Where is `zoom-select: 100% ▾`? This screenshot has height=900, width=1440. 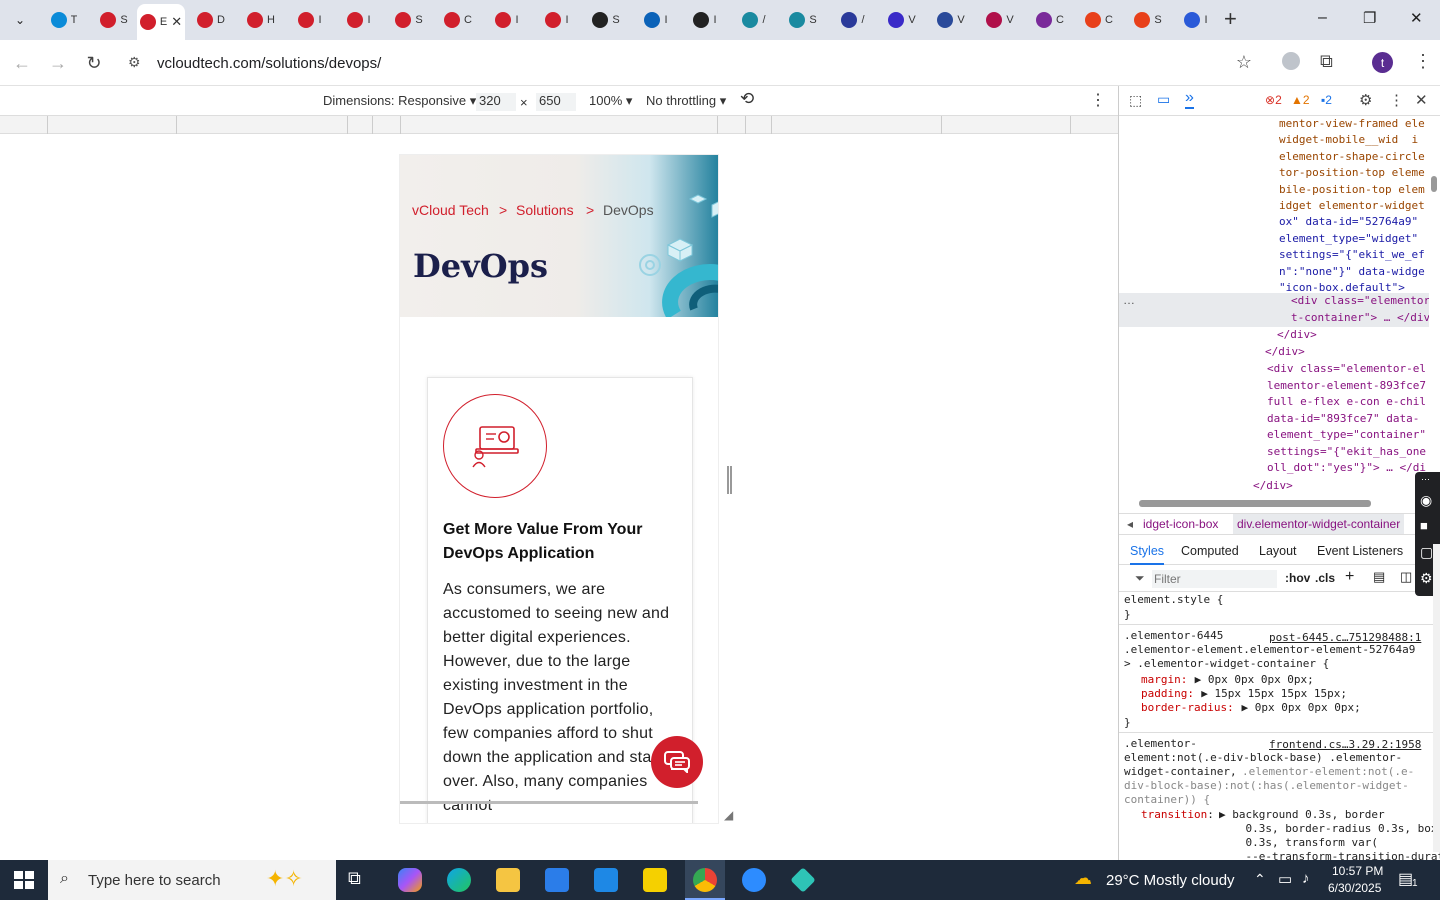
zoom-select: 100% ▾ is located at coordinates (610, 101).